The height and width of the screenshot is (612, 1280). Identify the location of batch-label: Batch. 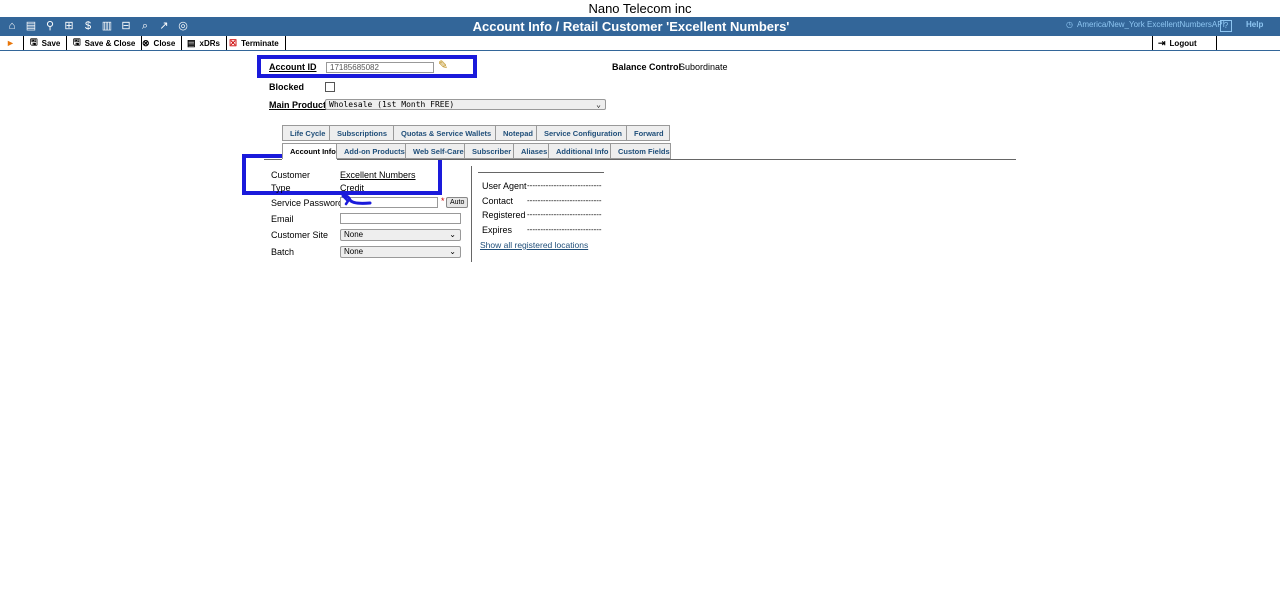
(283, 252).